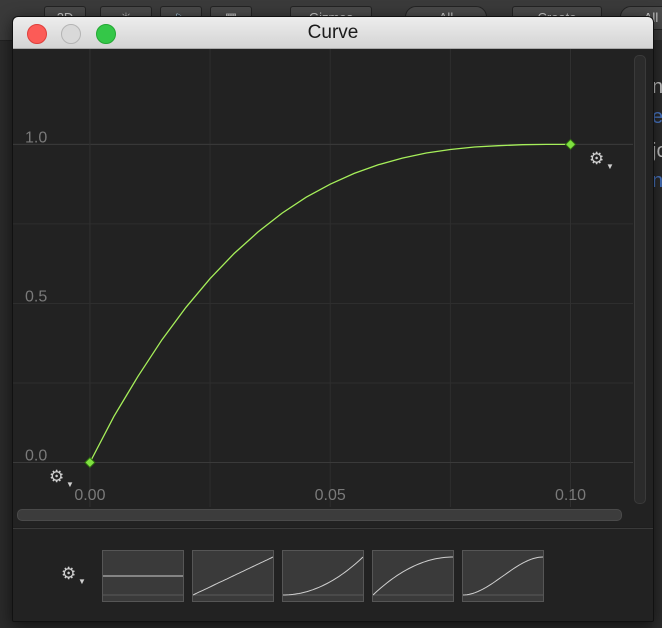  I want to click on horizontal-scrollbar, so click(319, 515).